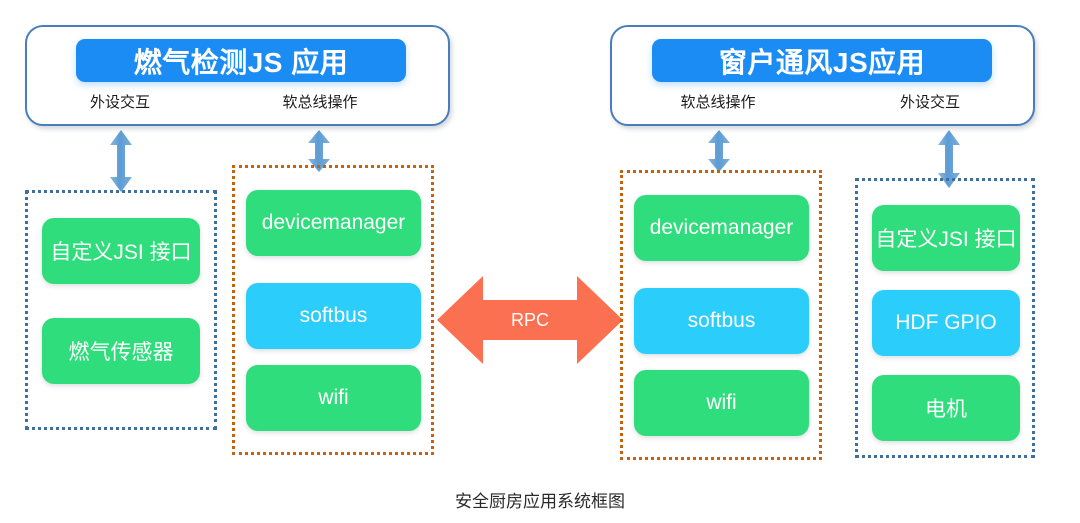 The width and height of the screenshot is (1080, 523). I want to click on app-sublabel-right-peripheral: 外设交互, so click(929, 102).